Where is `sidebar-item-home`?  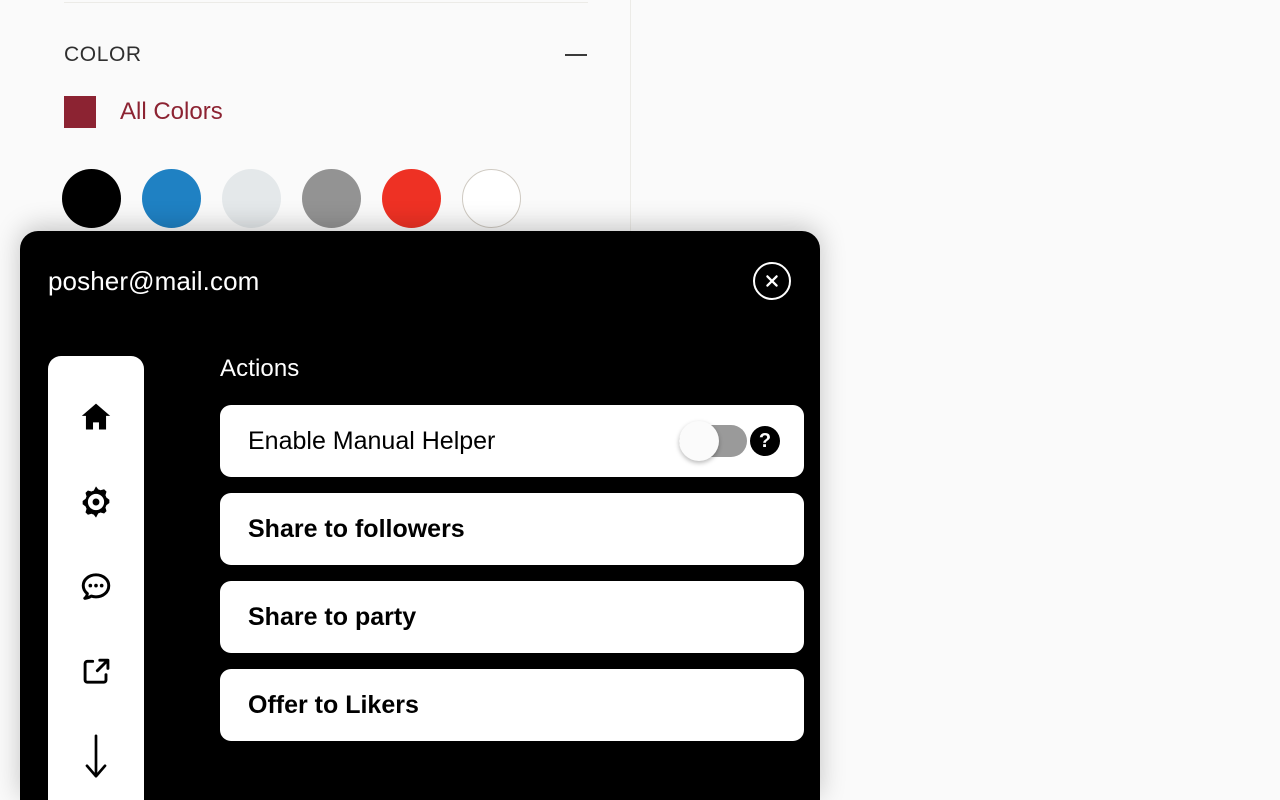
sidebar-item-home is located at coordinates (96, 416).